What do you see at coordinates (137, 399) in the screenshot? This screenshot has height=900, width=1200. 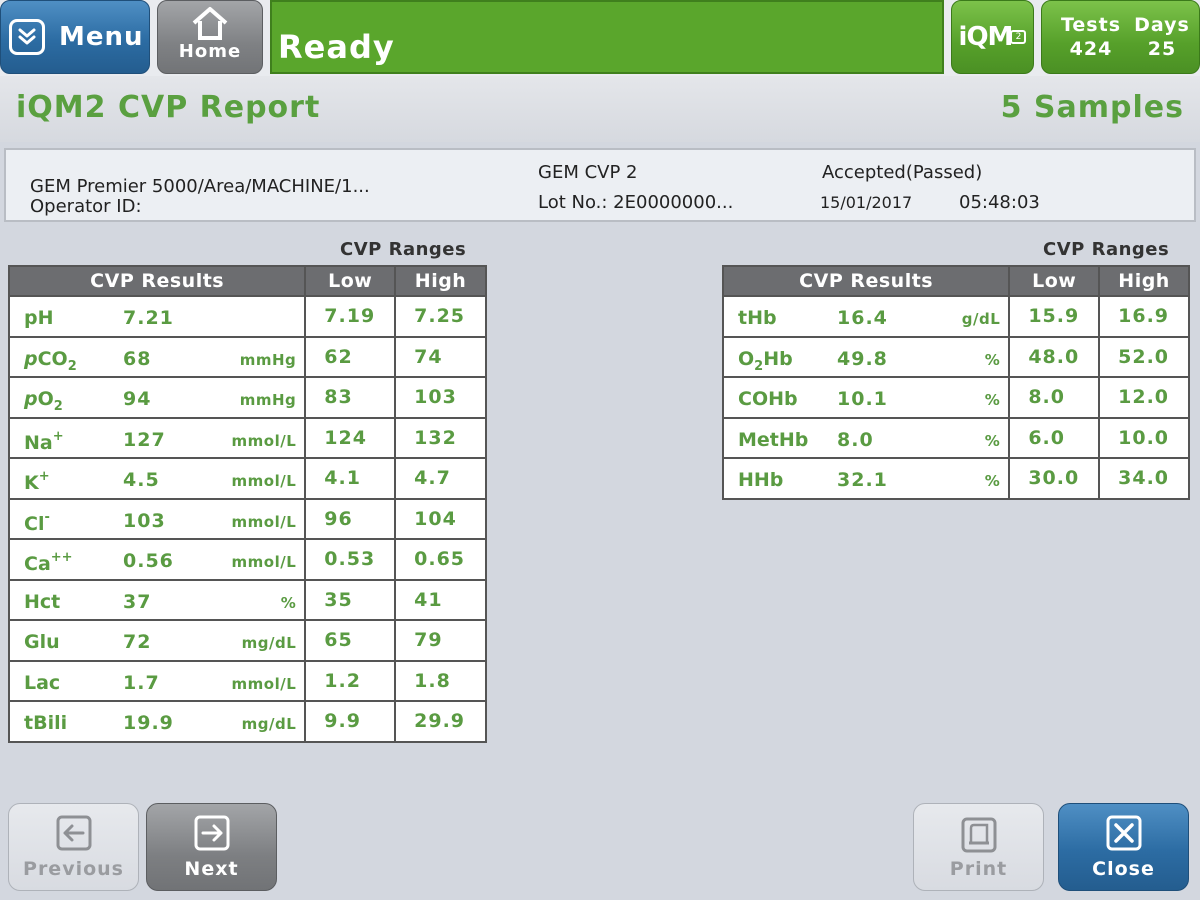 I see `analyte-value: 94` at bounding box center [137, 399].